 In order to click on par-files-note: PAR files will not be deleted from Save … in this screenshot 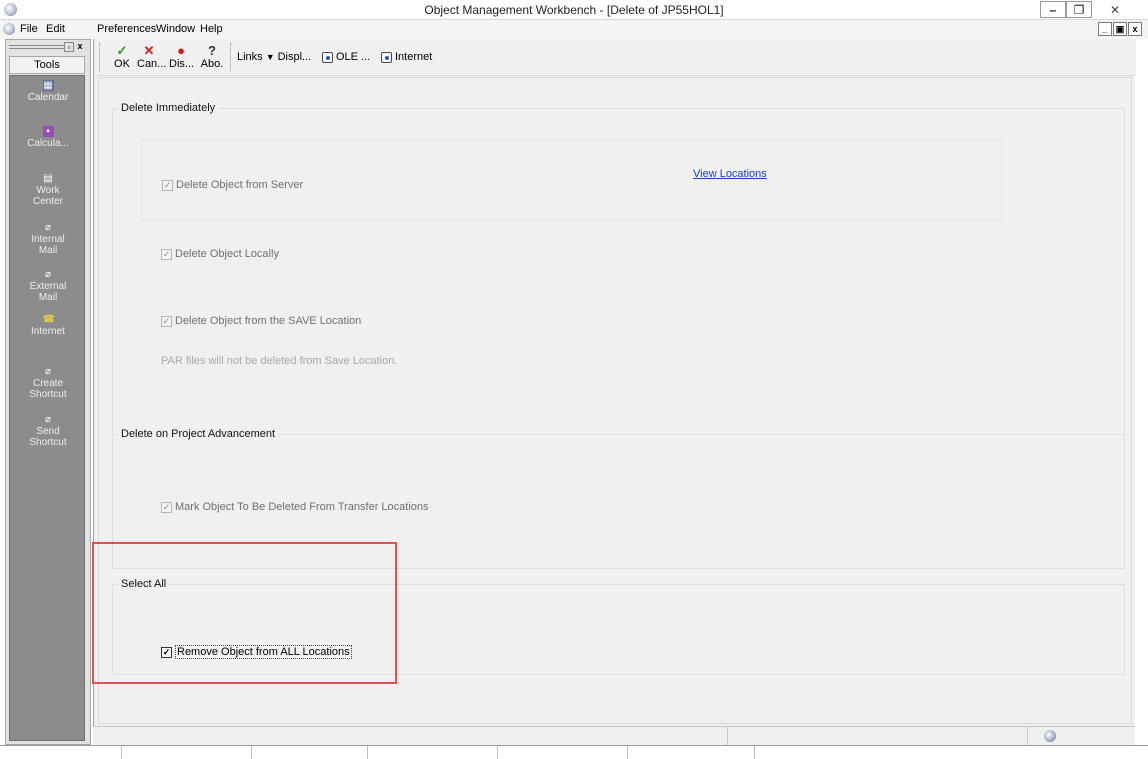, I will do `click(279, 361)`.